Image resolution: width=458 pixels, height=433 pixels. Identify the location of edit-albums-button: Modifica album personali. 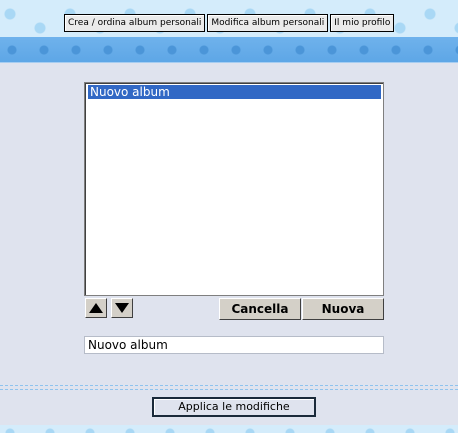
(268, 23).